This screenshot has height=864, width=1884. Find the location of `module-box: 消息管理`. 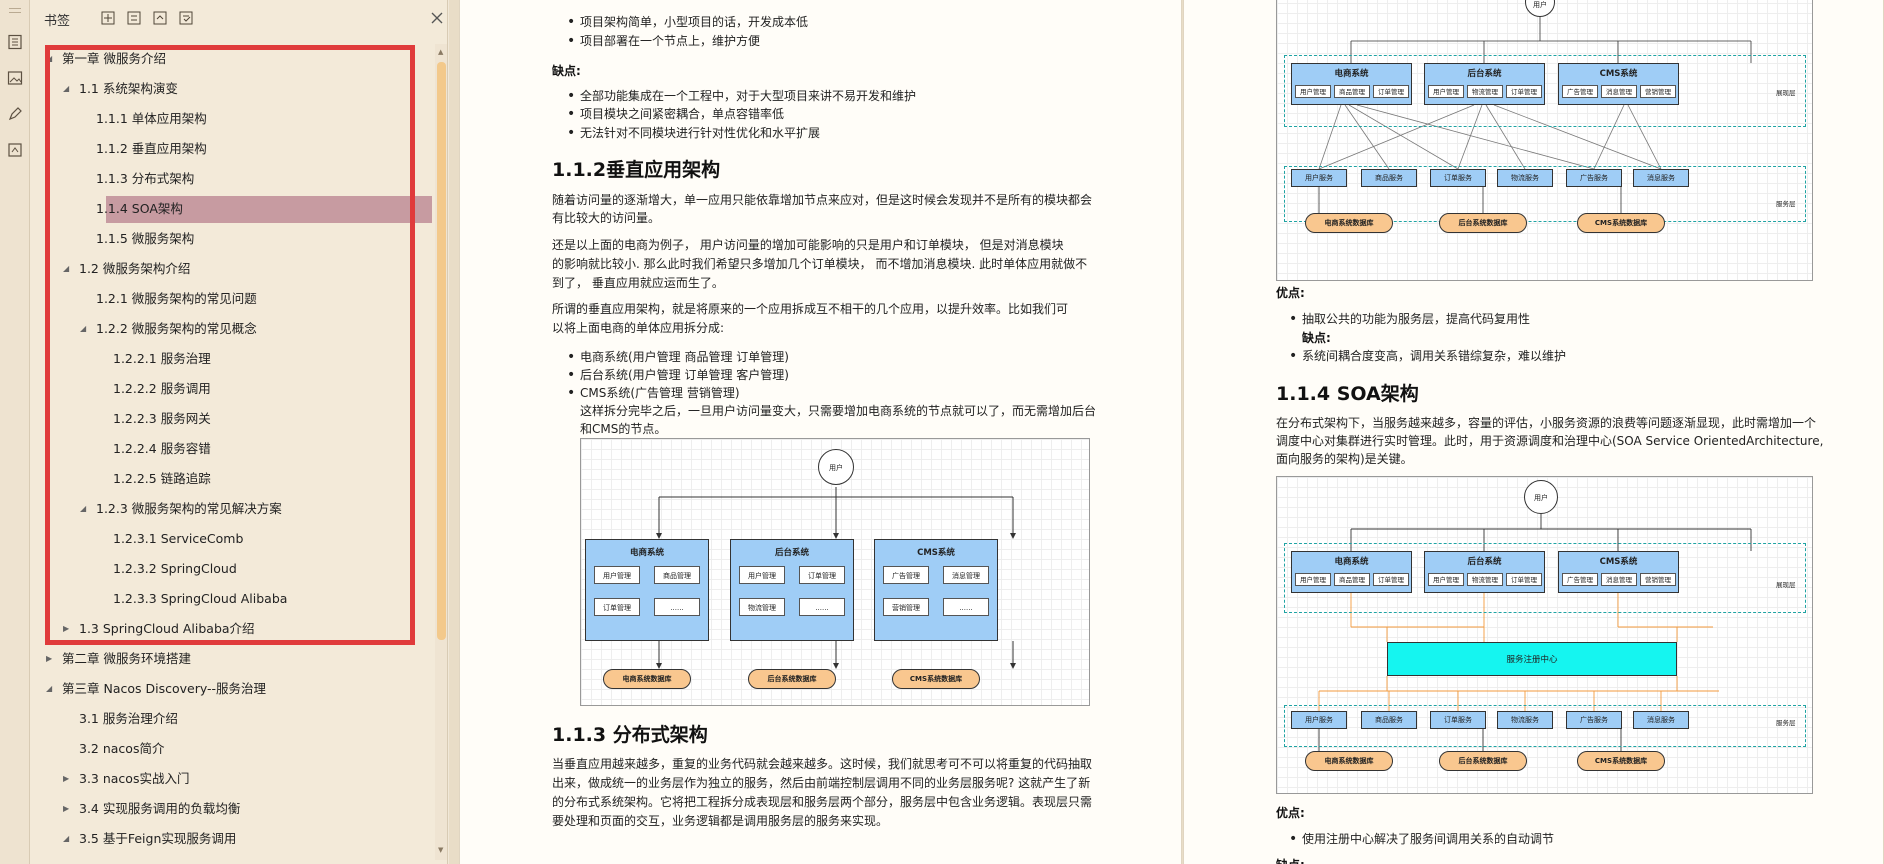

module-box: 消息管理 is located at coordinates (1619, 91).